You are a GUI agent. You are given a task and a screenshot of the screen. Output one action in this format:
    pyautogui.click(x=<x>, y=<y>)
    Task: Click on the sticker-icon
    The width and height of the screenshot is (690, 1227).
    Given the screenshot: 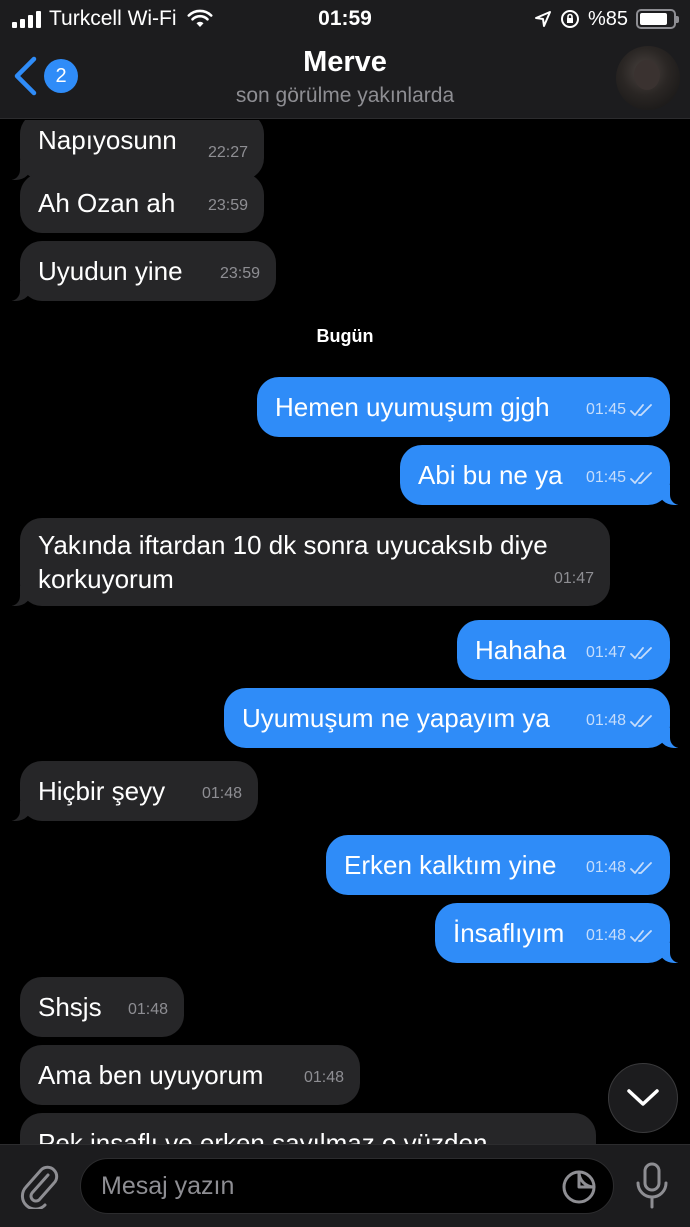 What is the action you would take?
    pyautogui.click(x=579, y=1187)
    